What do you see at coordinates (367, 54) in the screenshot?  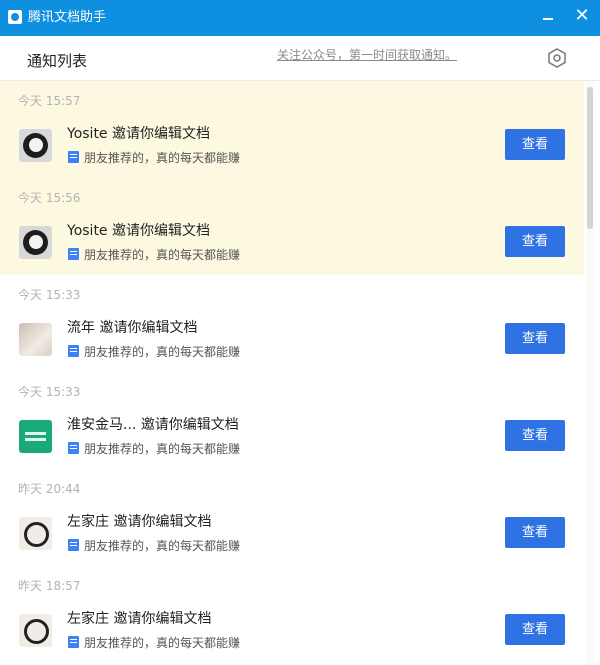 I see `follow-account-link: 关注公众号，第一时间获取通知。` at bounding box center [367, 54].